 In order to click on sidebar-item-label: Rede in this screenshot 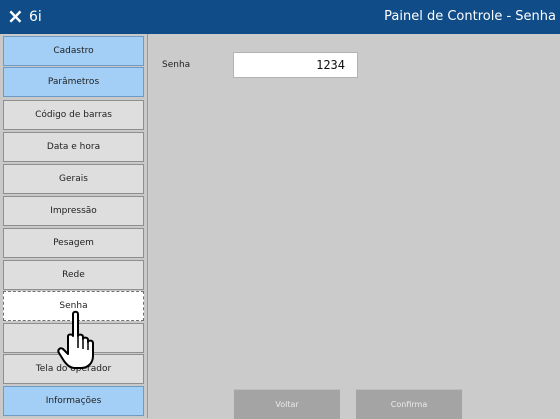, I will do `click(73, 275)`.